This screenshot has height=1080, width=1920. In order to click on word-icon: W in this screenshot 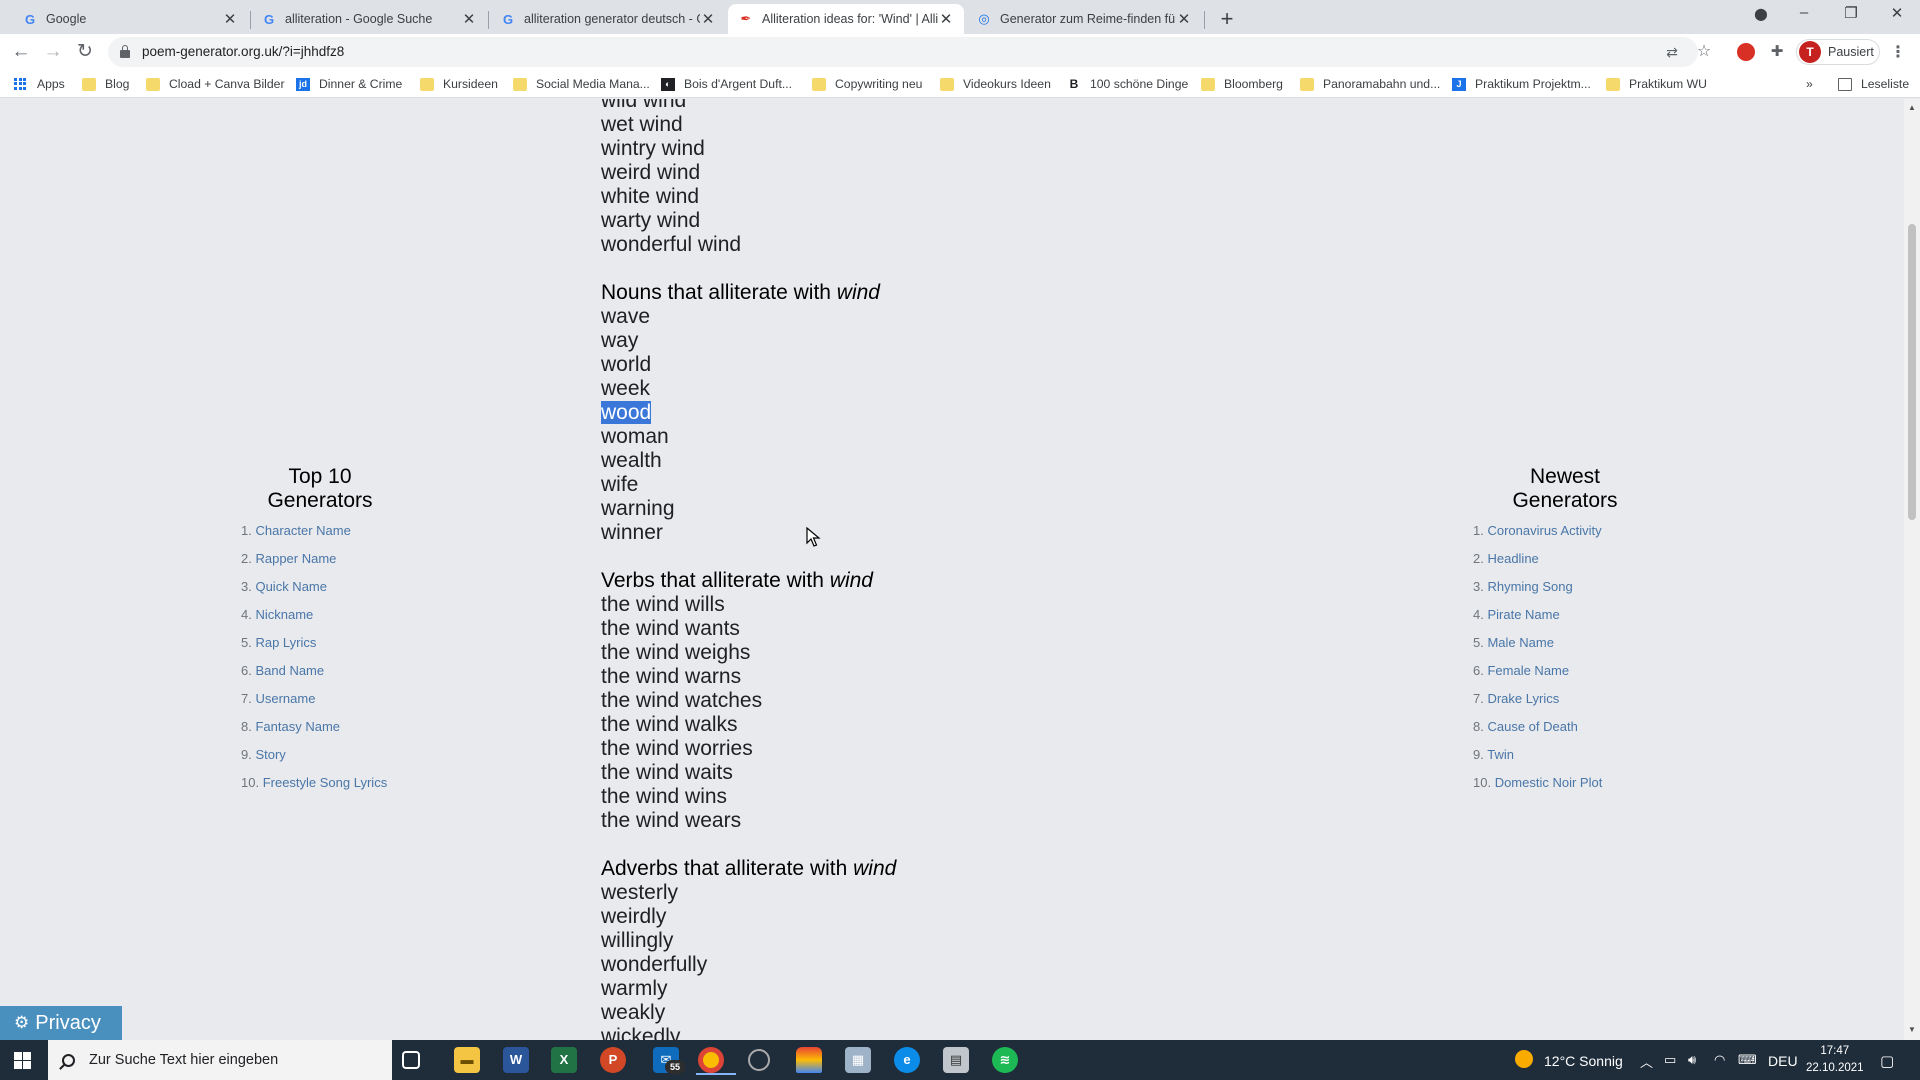, I will do `click(516, 1060)`.